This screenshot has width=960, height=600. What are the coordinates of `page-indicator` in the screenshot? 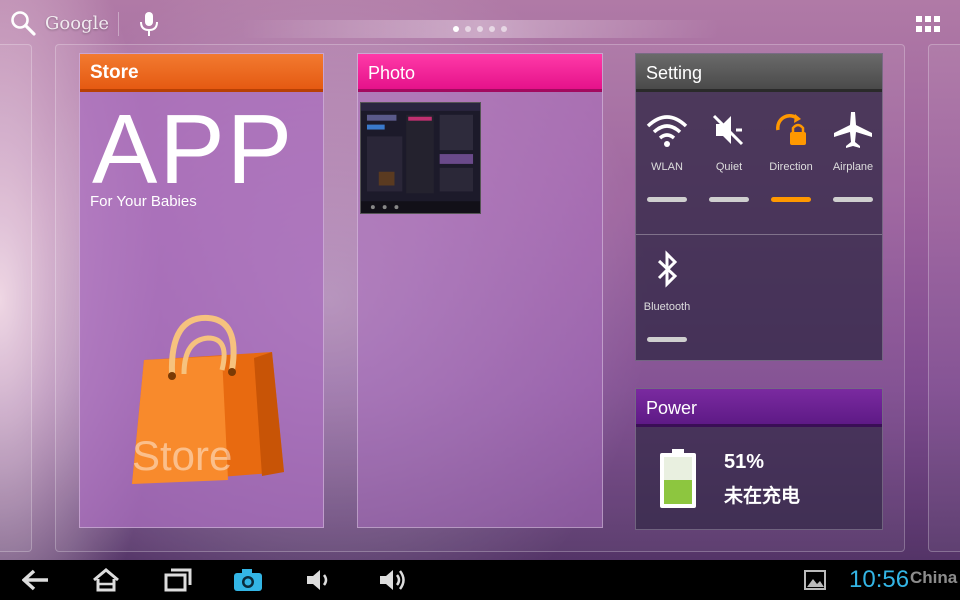 It's located at (480, 29).